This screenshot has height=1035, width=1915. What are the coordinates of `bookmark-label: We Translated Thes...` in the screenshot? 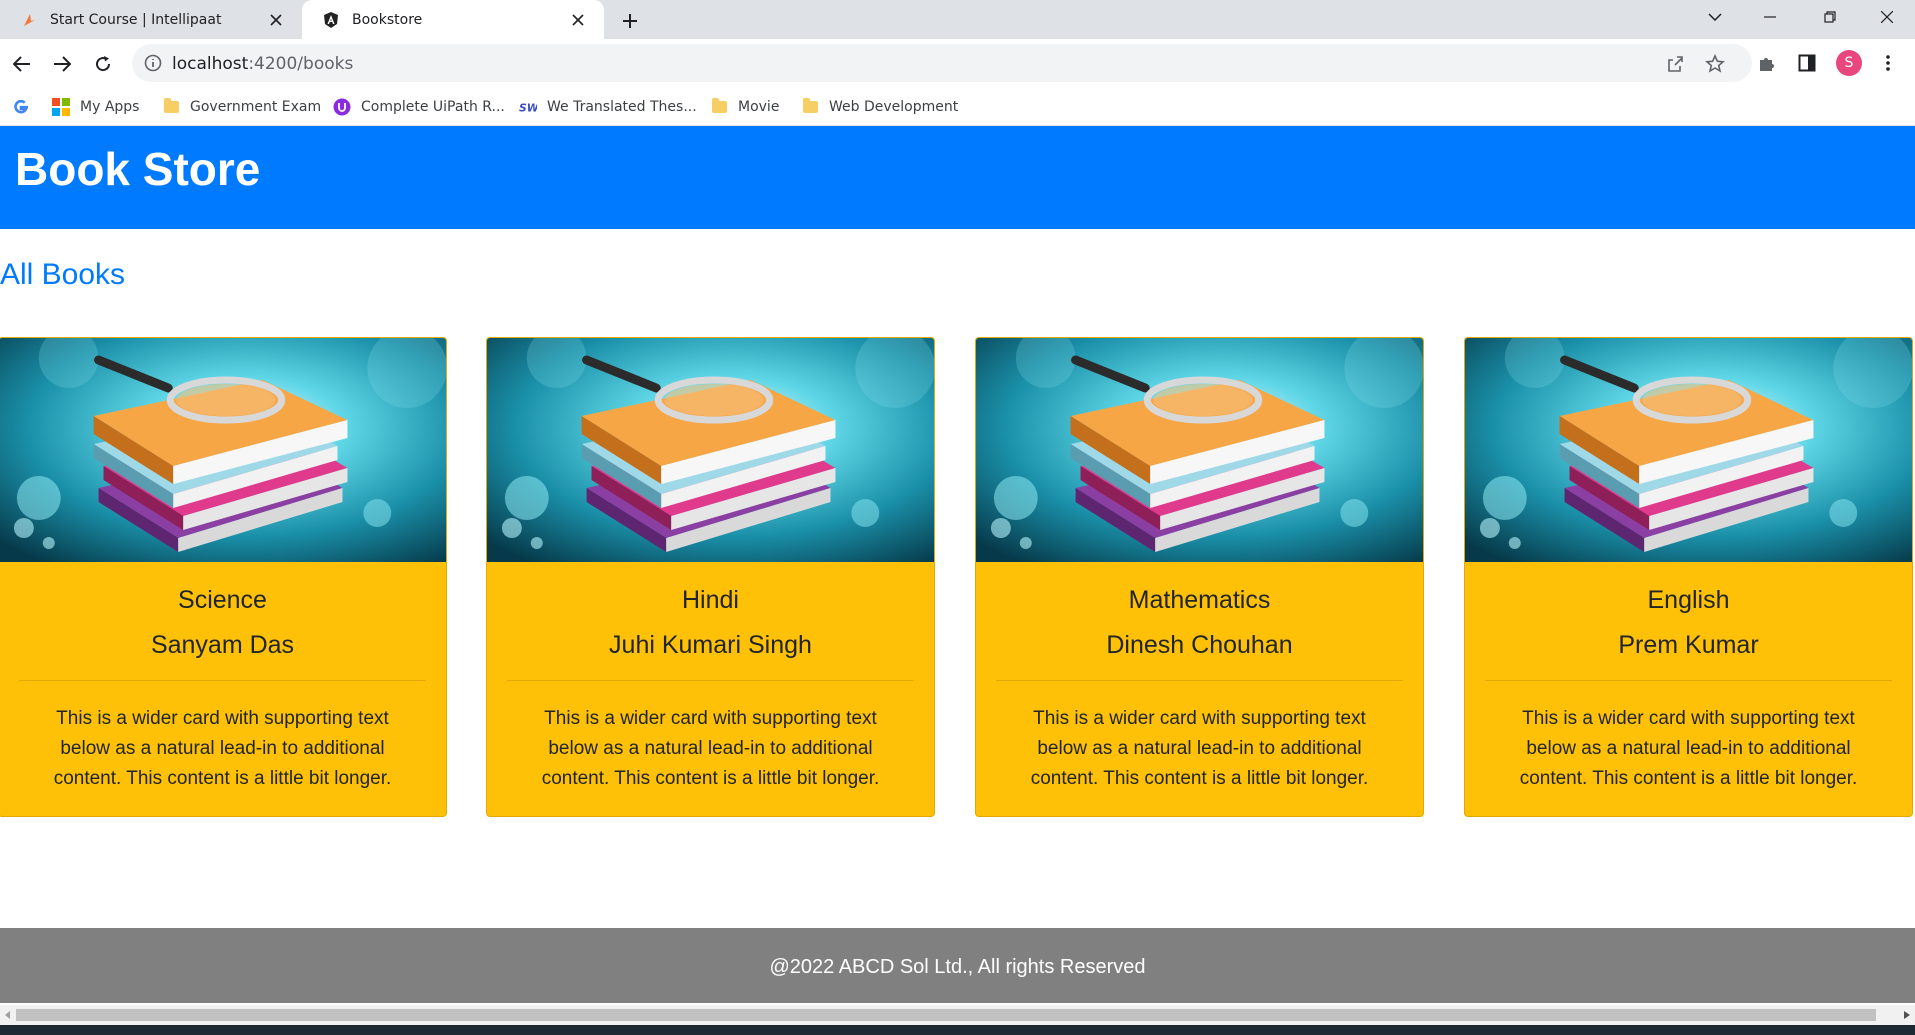 It's located at (622, 107).